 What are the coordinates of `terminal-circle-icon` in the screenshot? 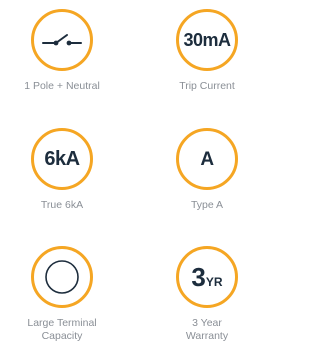 It's located at (62, 277).